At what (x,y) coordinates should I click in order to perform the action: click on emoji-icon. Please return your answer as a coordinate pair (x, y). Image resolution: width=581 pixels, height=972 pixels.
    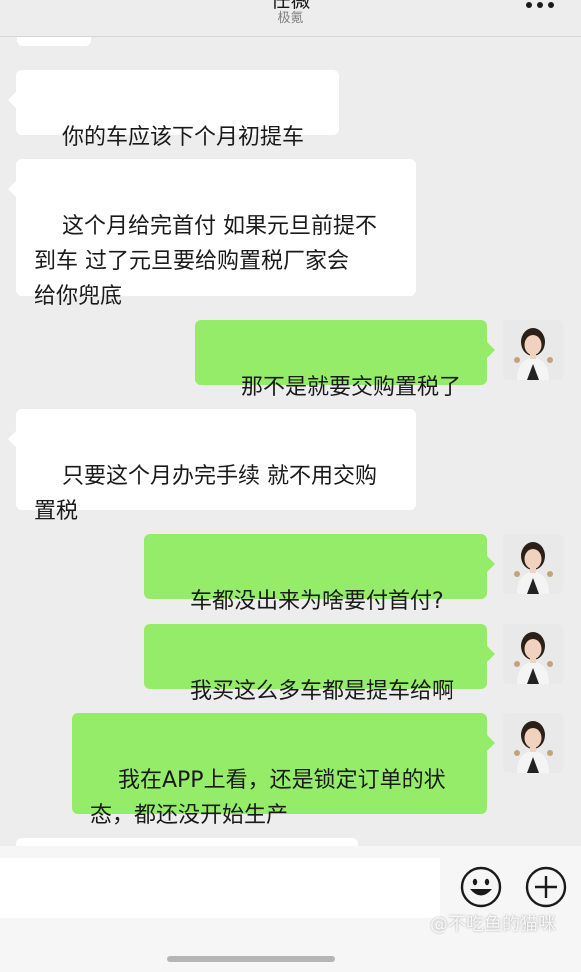
    Looking at the image, I should click on (481, 887).